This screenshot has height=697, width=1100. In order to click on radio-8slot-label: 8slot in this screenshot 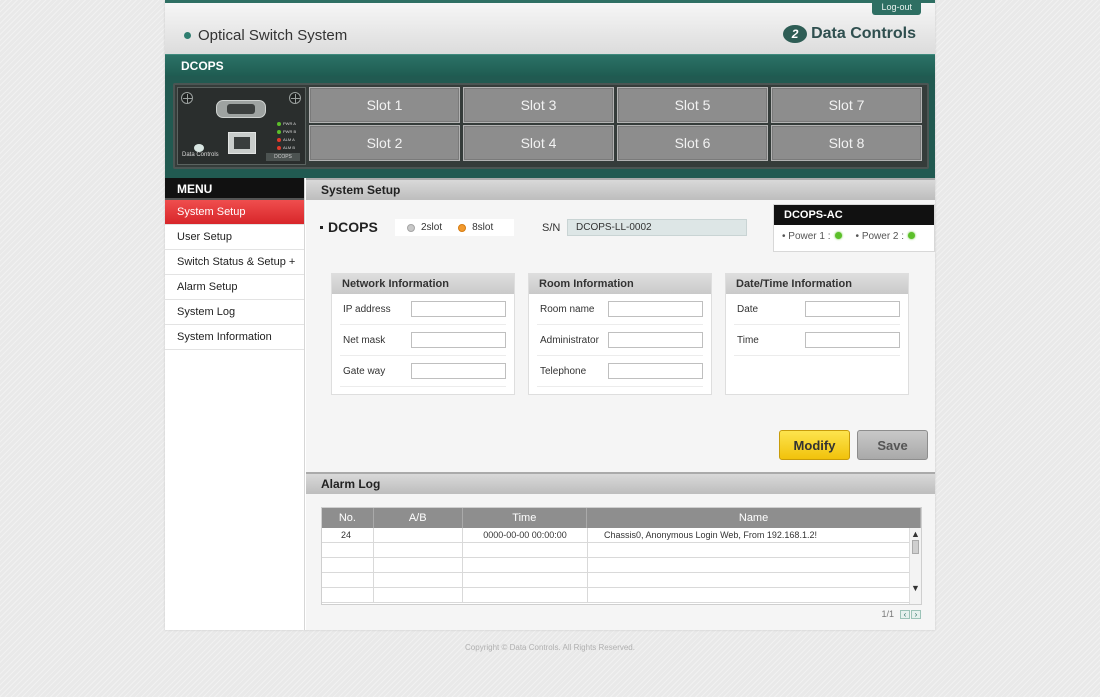, I will do `click(483, 227)`.